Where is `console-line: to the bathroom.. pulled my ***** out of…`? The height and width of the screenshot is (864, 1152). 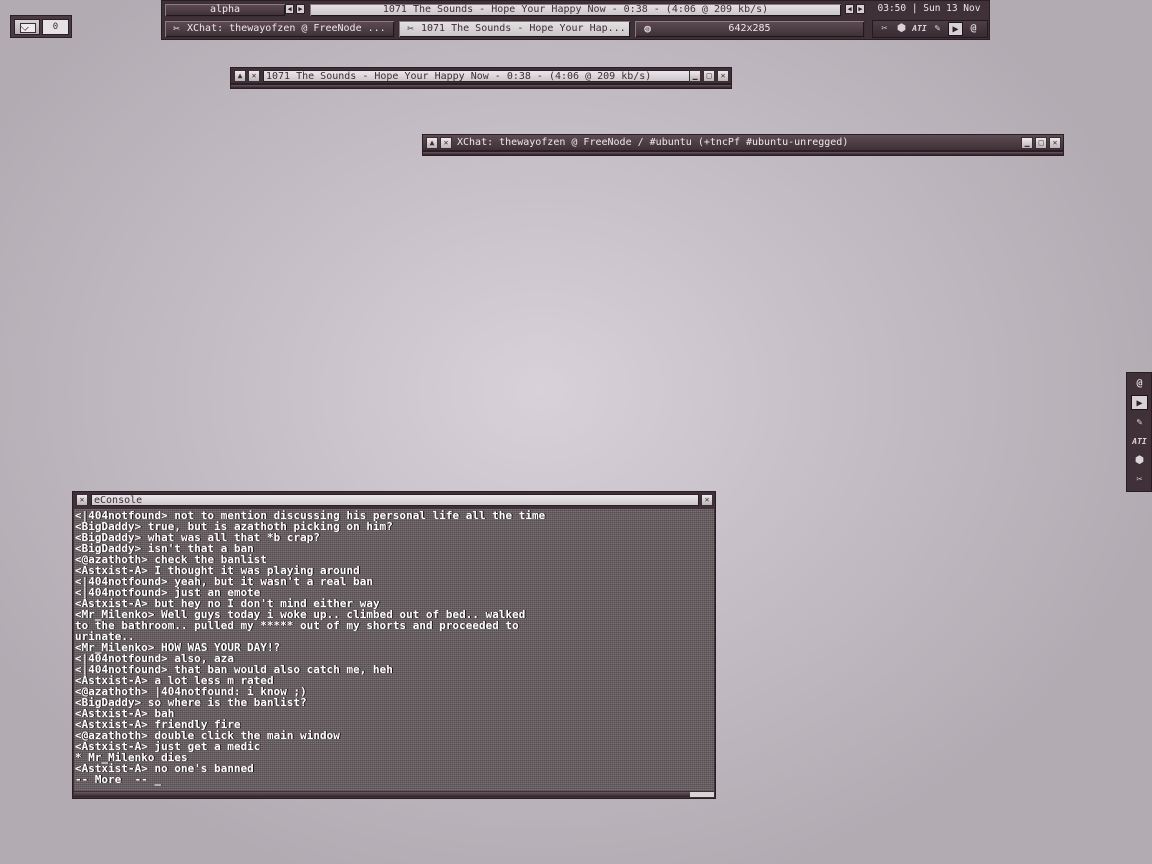 console-line: to the bathroom.. pulled my ***** out of… is located at coordinates (297, 625).